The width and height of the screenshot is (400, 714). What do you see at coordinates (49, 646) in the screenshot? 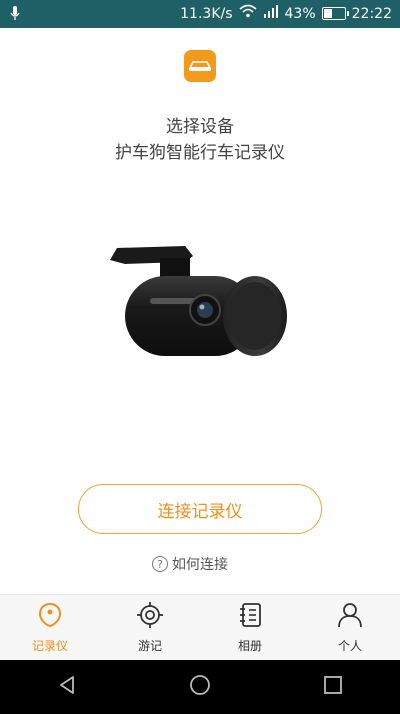
I see `tab-label: 记录仪` at bounding box center [49, 646].